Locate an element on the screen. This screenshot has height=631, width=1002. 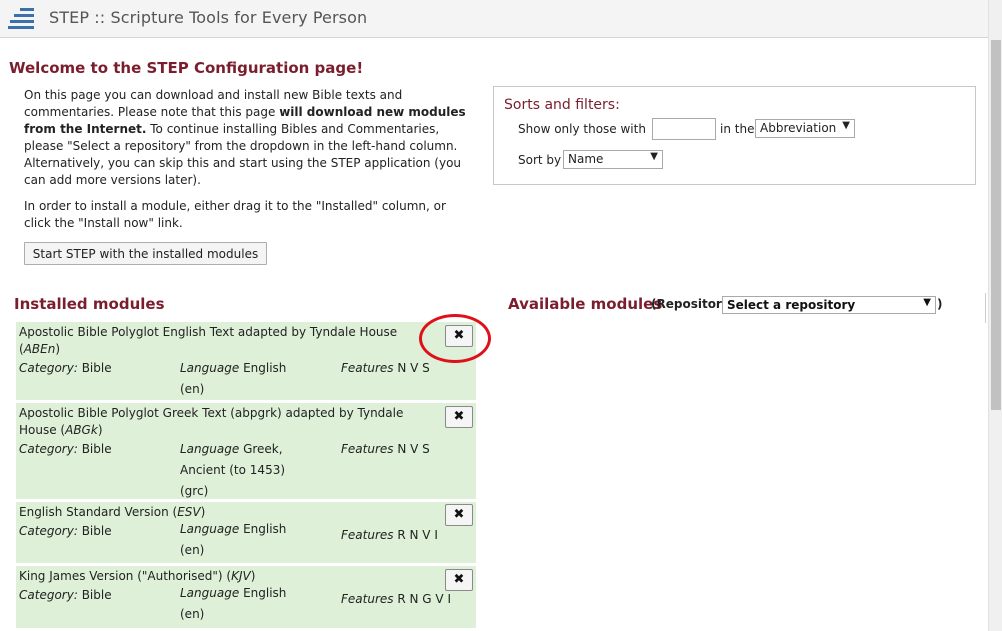
sort-by-label: Sort by is located at coordinates (540, 160).